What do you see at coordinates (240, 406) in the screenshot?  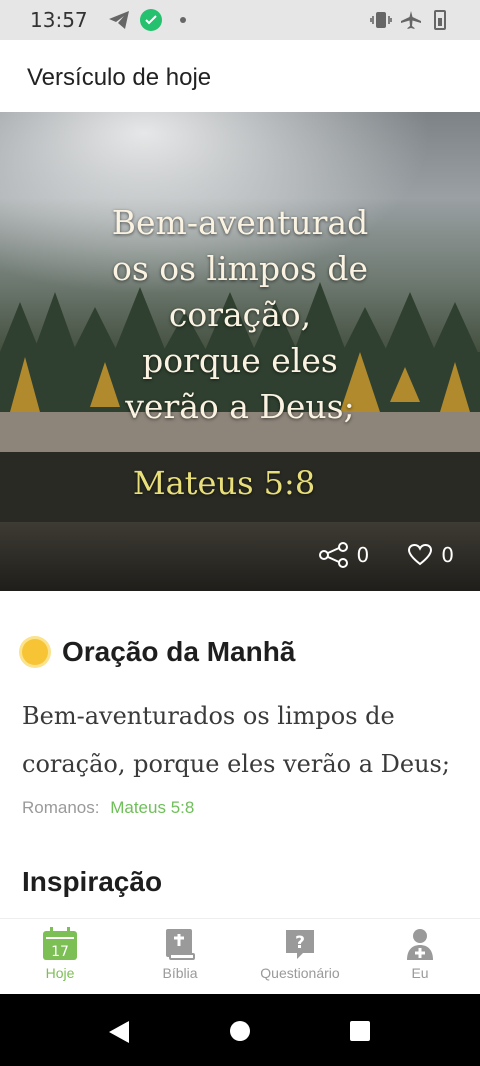 I see `verse-line: verão a Deus;` at bounding box center [240, 406].